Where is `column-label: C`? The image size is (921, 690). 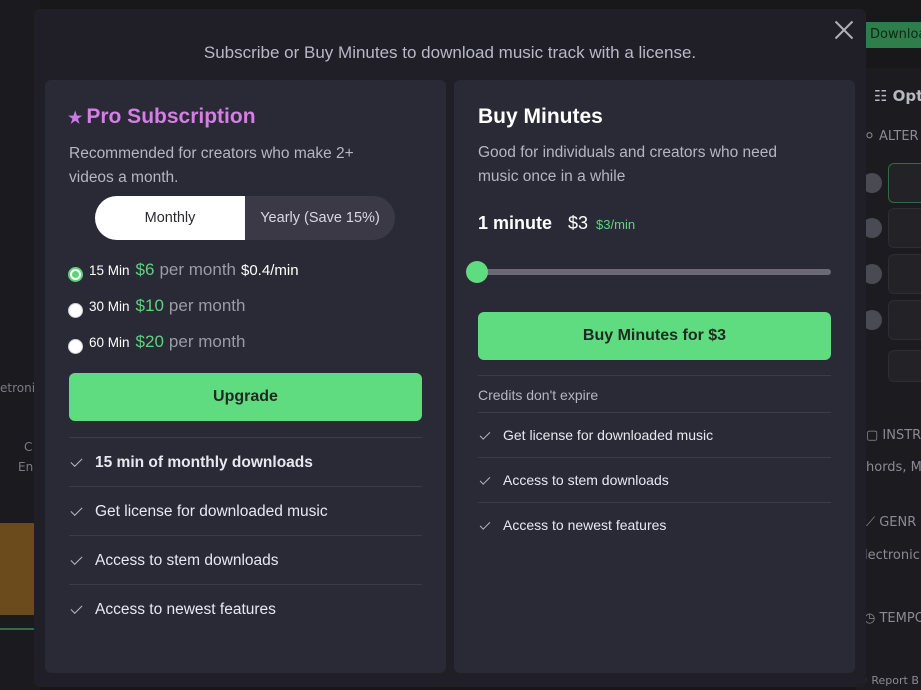 column-label: C is located at coordinates (28, 447).